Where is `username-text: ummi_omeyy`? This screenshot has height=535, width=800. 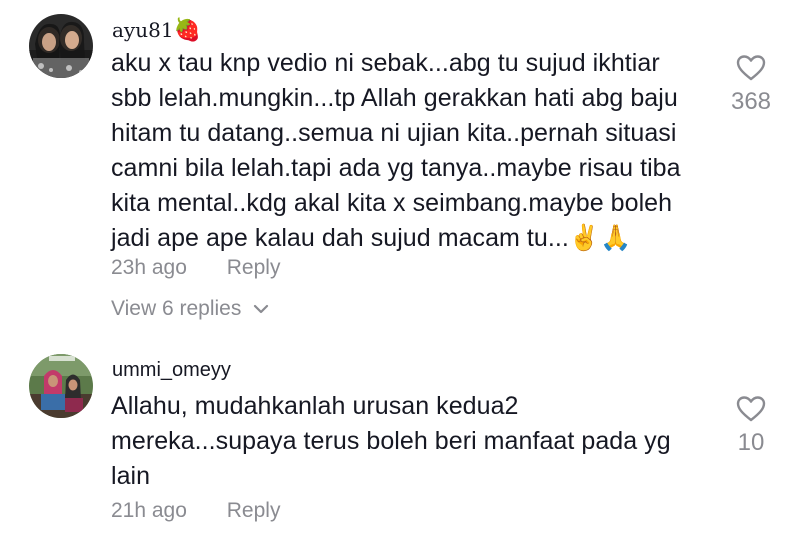
username-text: ummi_omeyy is located at coordinates (171, 370).